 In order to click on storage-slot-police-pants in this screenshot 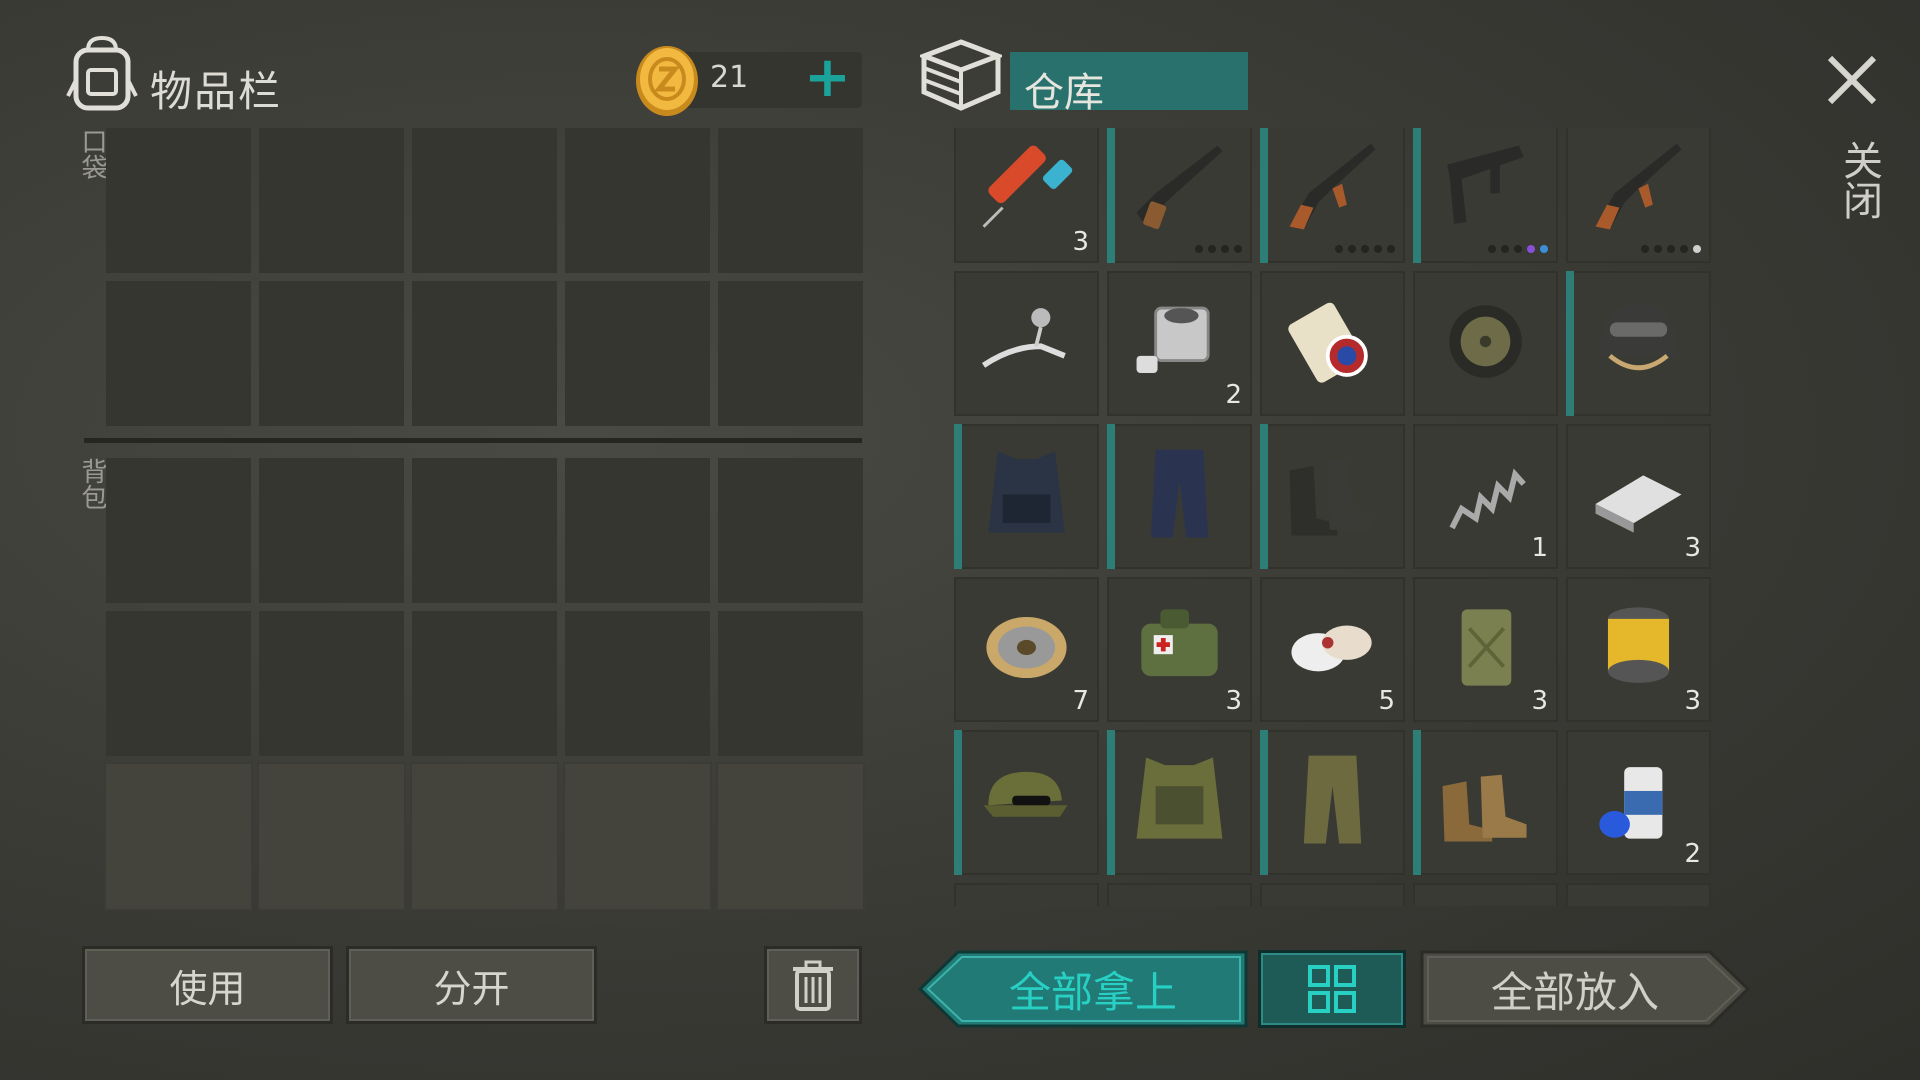, I will do `click(1179, 496)`.